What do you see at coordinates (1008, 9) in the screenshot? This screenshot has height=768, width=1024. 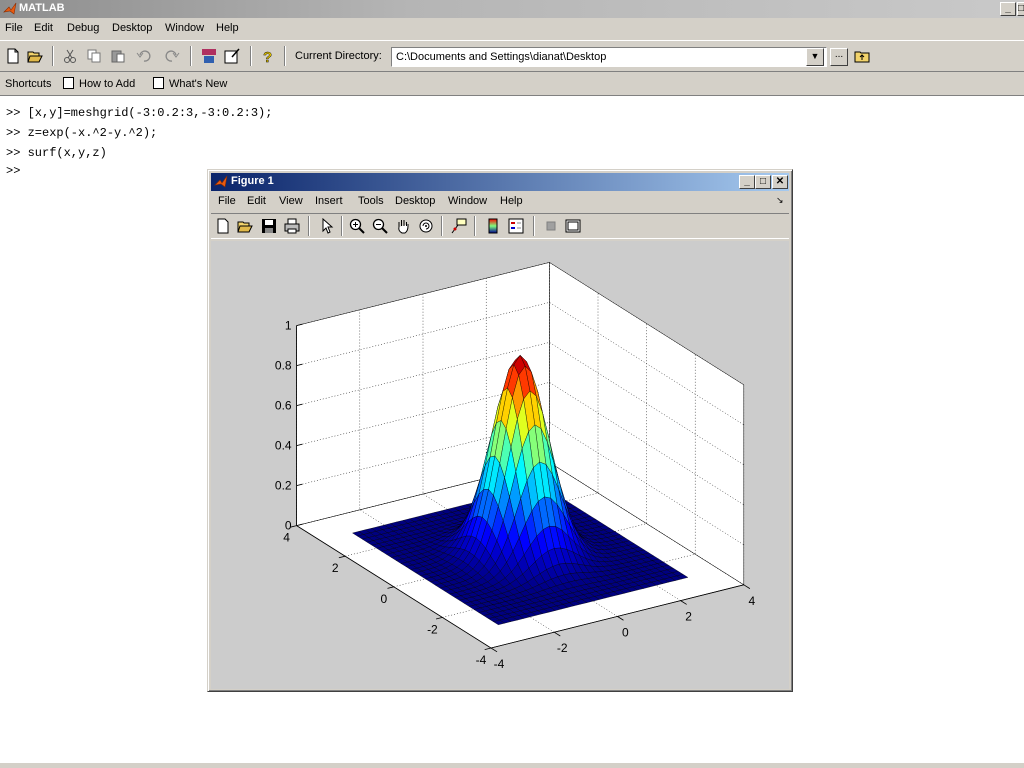 I see `minimize-button: _` at bounding box center [1008, 9].